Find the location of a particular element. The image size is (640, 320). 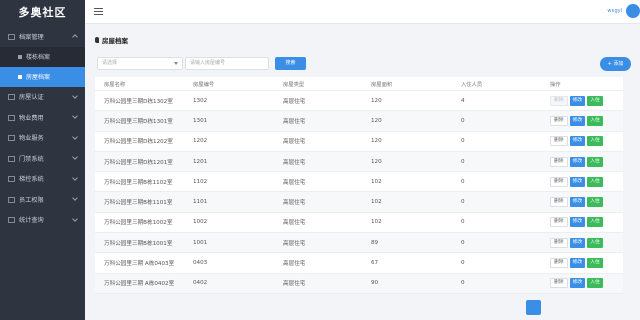

table-row: 万科公园里三期B栋1101室 1101 高层住宅 102 0 删除 修改 入住 is located at coordinates (359, 202).